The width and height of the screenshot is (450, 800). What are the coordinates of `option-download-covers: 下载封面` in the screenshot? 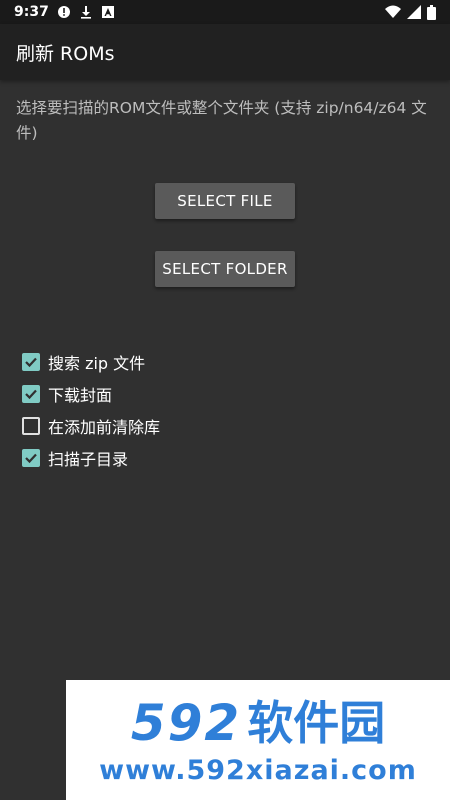 It's located at (91, 394).